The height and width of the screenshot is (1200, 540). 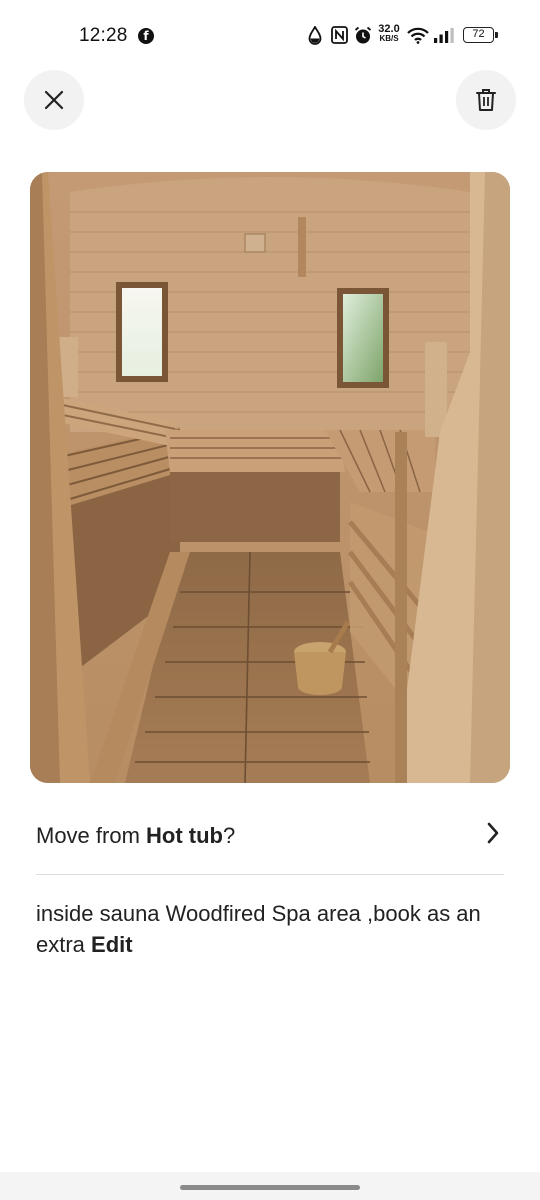 I want to click on delete-button, so click(x=486, y=100).